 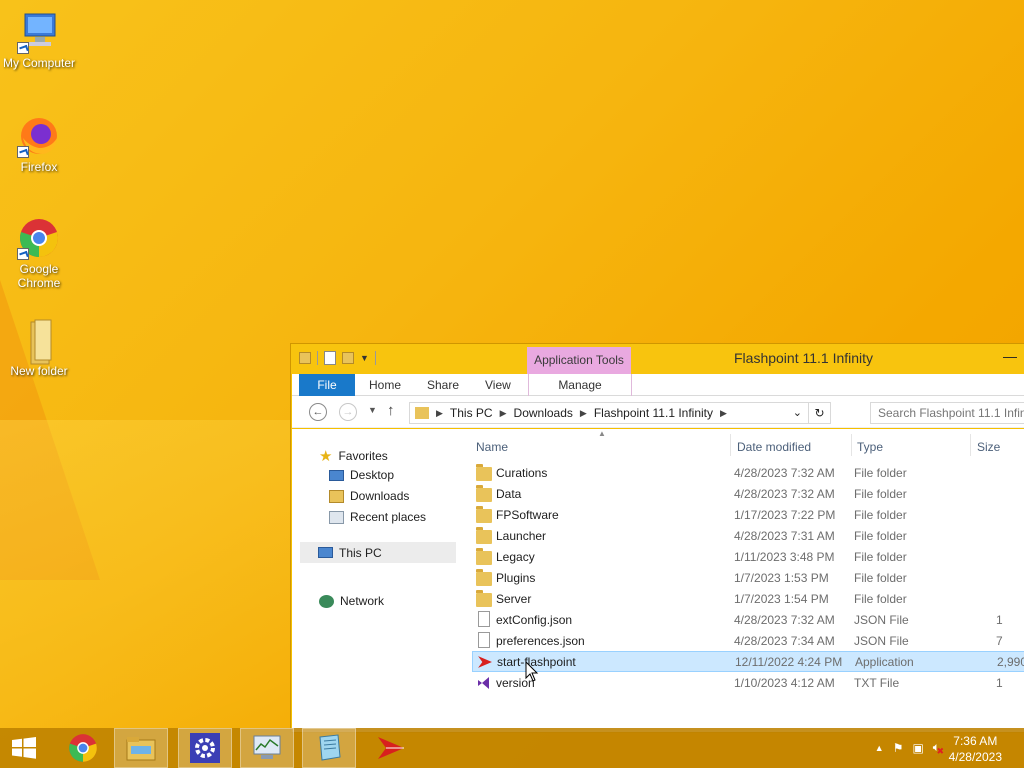 I want to click on nav-label: Favorites, so click(x=363, y=456).